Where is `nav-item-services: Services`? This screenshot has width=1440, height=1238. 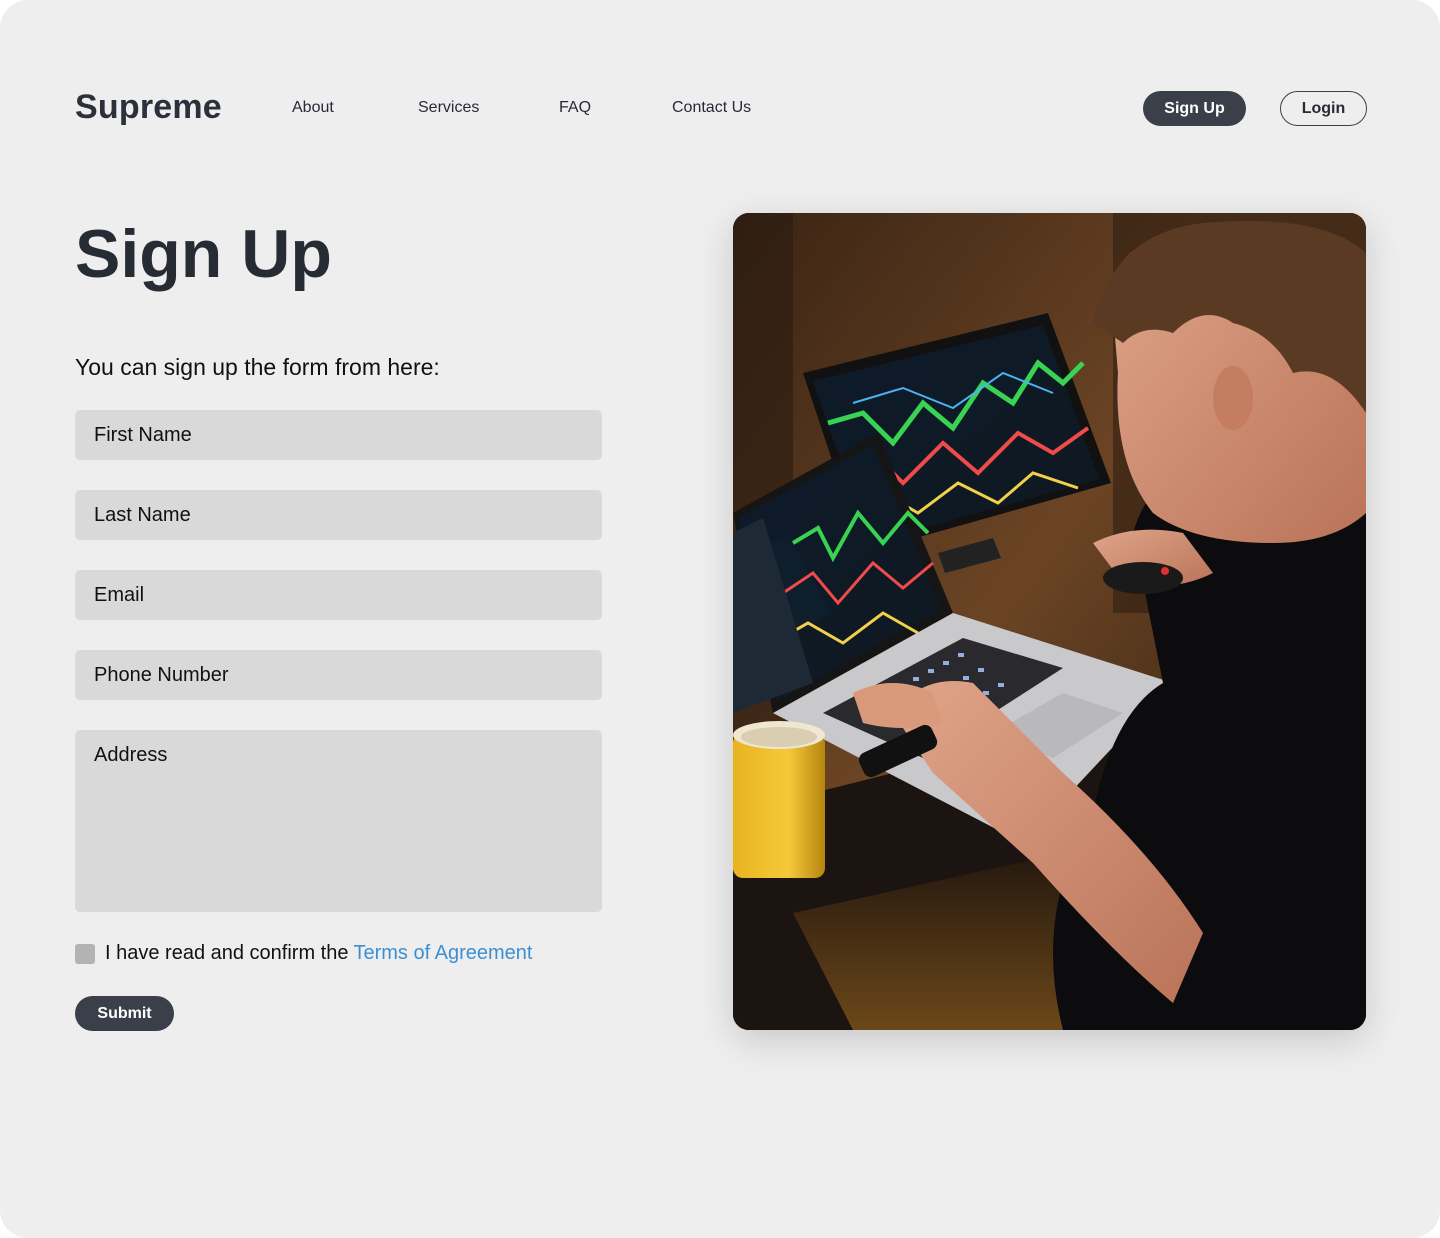
nav-item-services: Services is located at coordinates (448, 108).